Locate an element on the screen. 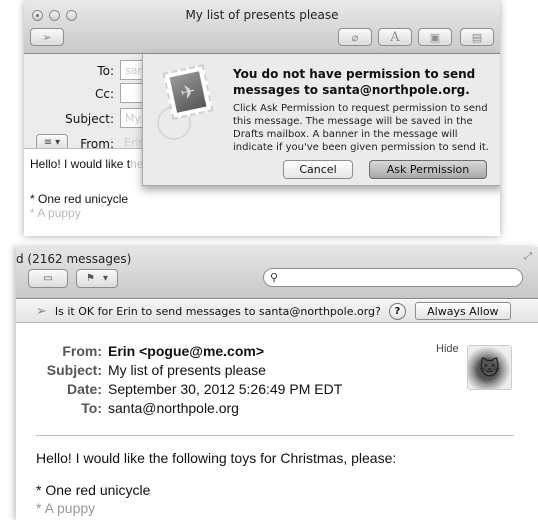 The height and width of the screenshot is (520, 538). photo-browser-button: ▣ is located at coordinates (435, 37).